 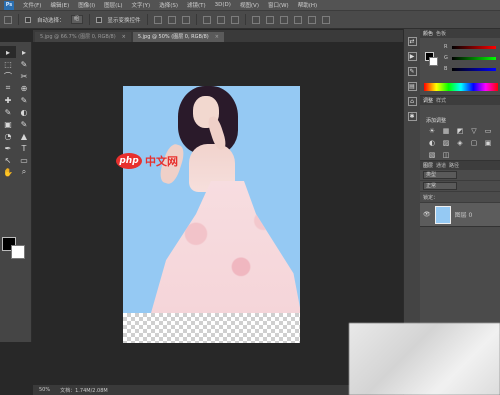 What do you see at coordinates (460, 132) in the screenshot?
I see `curves-icon: ◩` at bounding box center [460, 132].